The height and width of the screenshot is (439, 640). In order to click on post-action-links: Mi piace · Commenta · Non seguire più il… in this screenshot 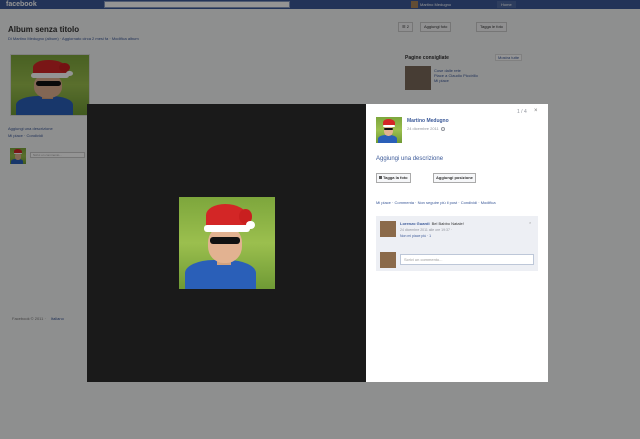, I will do `click(458, 203)`.